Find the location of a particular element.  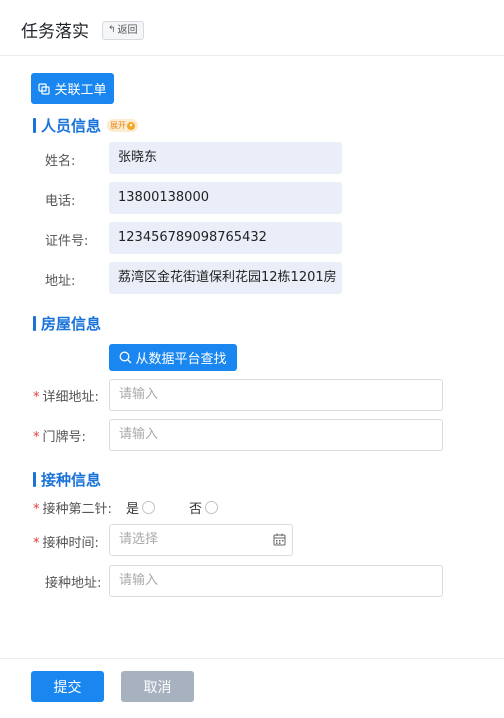

vaccination-time-label-text: 接种时间: is located at coordinates (70, 543).